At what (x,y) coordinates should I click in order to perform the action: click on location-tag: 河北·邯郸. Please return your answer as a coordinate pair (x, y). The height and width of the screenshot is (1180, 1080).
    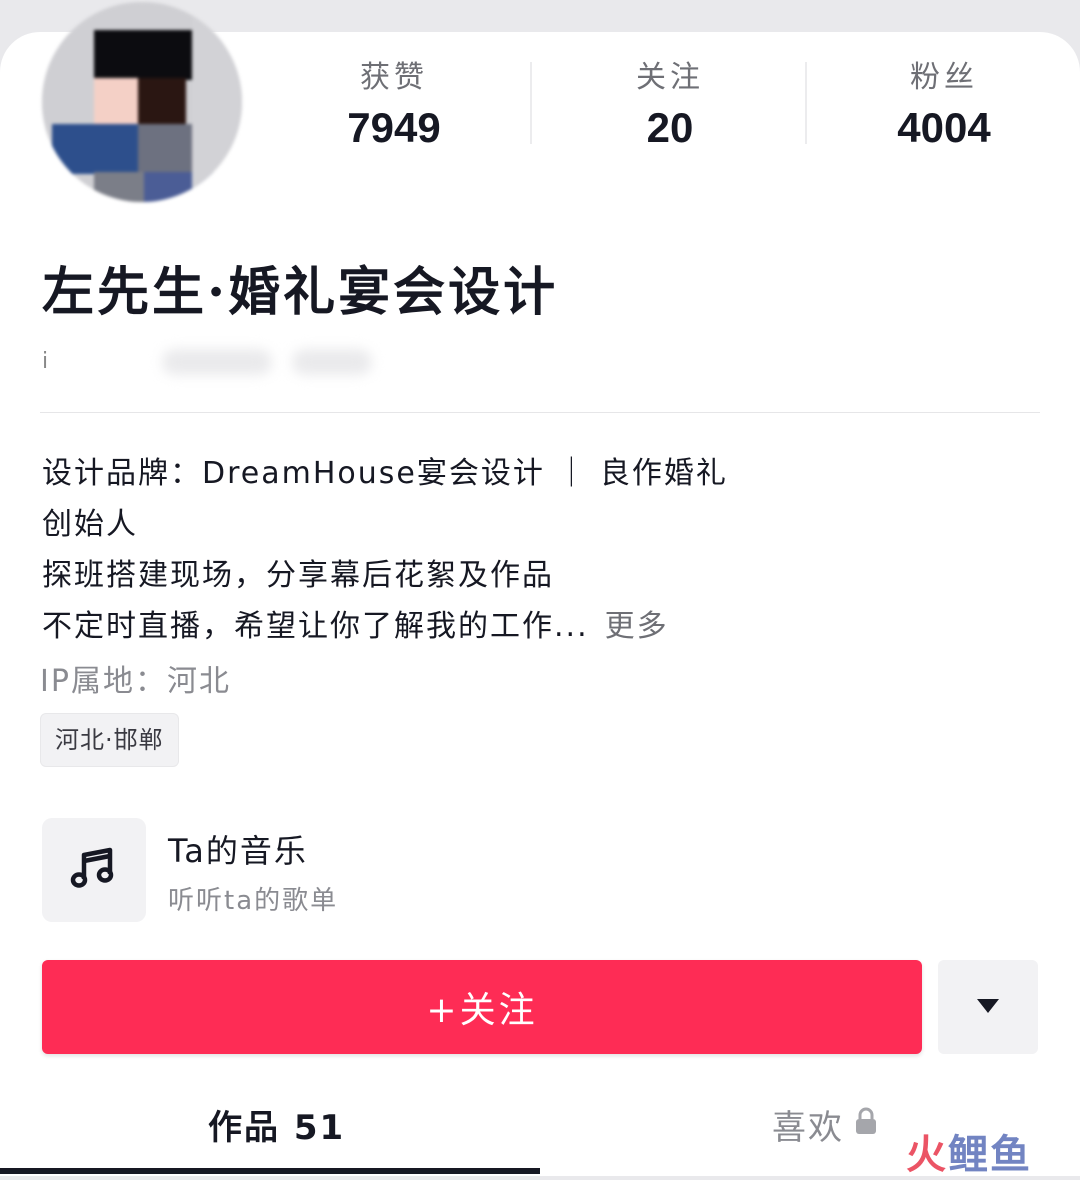
    Looking at the image, I should click on (109, 740).